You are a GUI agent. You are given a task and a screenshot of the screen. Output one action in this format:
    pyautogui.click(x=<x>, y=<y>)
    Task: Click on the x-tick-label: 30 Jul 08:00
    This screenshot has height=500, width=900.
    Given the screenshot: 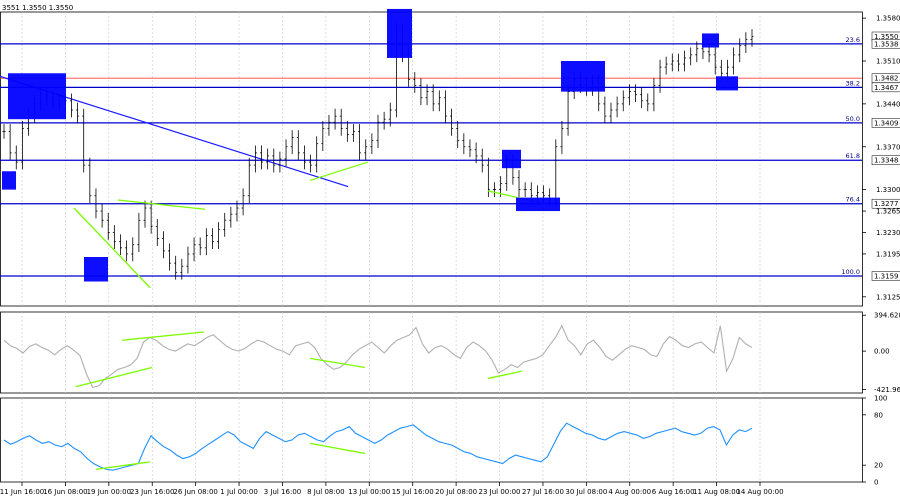 What is the action you would take?
    pyautogui.click(x=586, y=492)
    